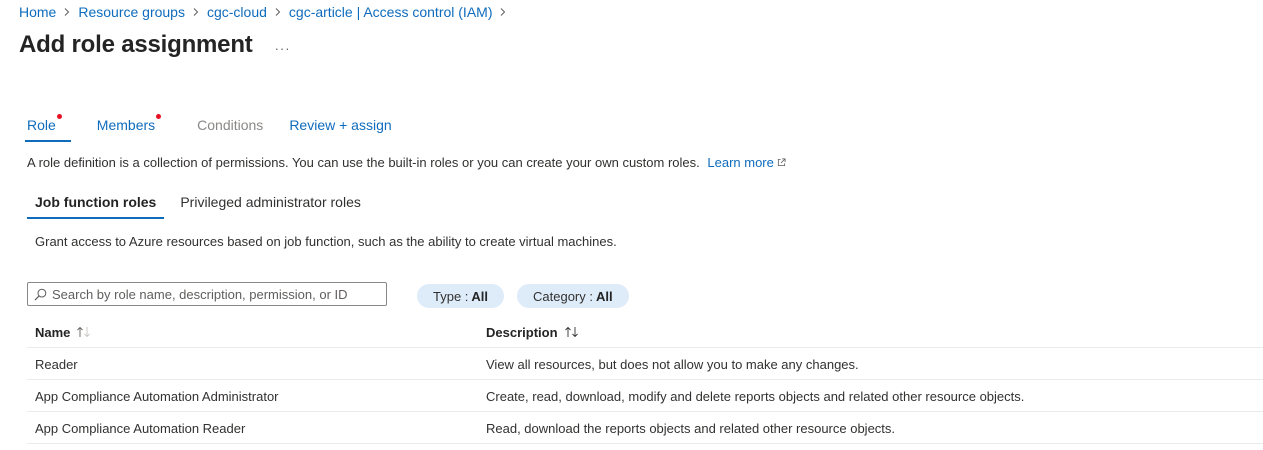 This screenshot has height=450, width=1263. I want to click on tab-review-assign: Review + assign, so click(340, 127).